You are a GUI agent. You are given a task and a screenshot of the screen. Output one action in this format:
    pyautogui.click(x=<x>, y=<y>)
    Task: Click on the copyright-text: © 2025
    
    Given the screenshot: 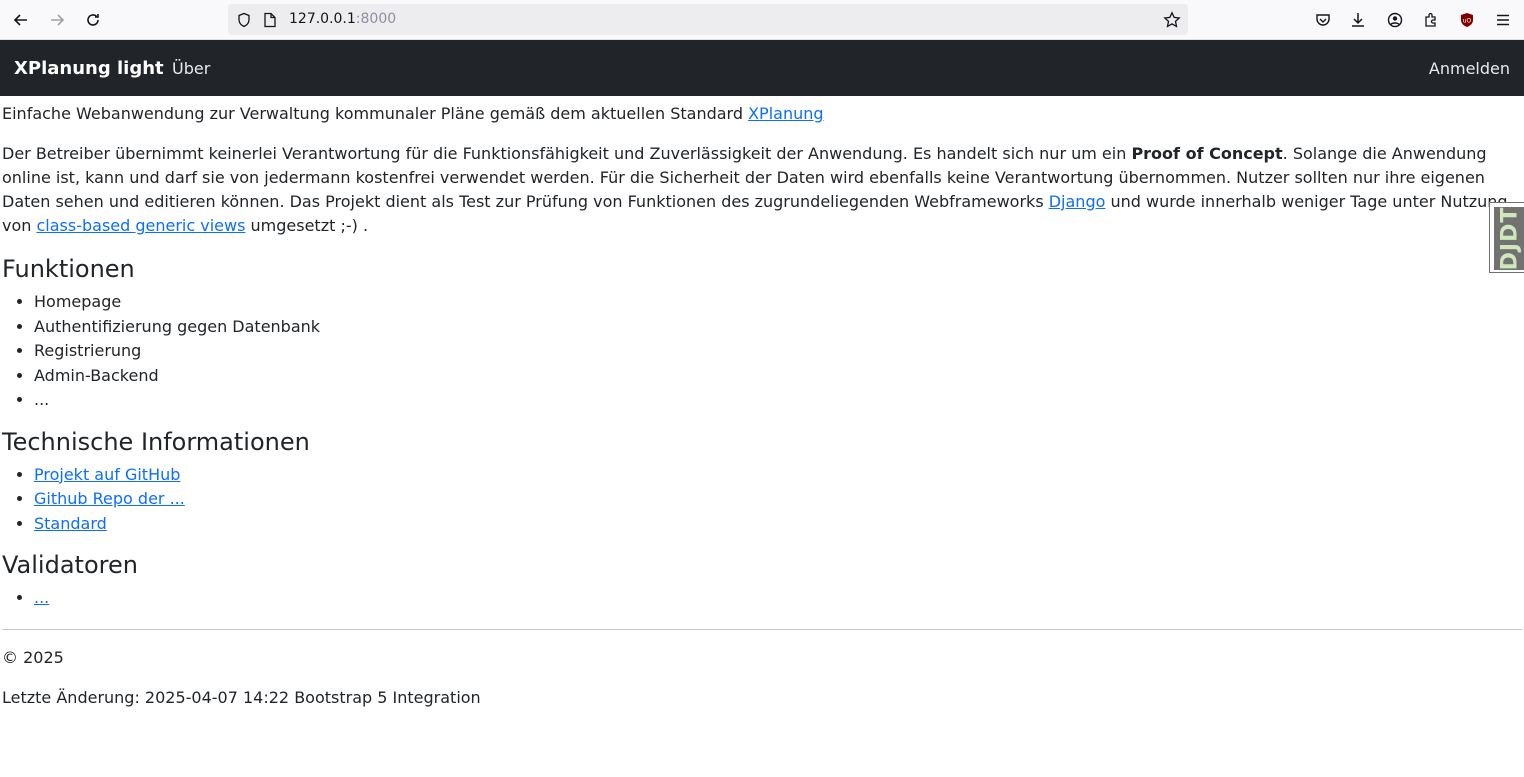 What is the action you would take?
    pyautogui.click(x=33, y=657)
    